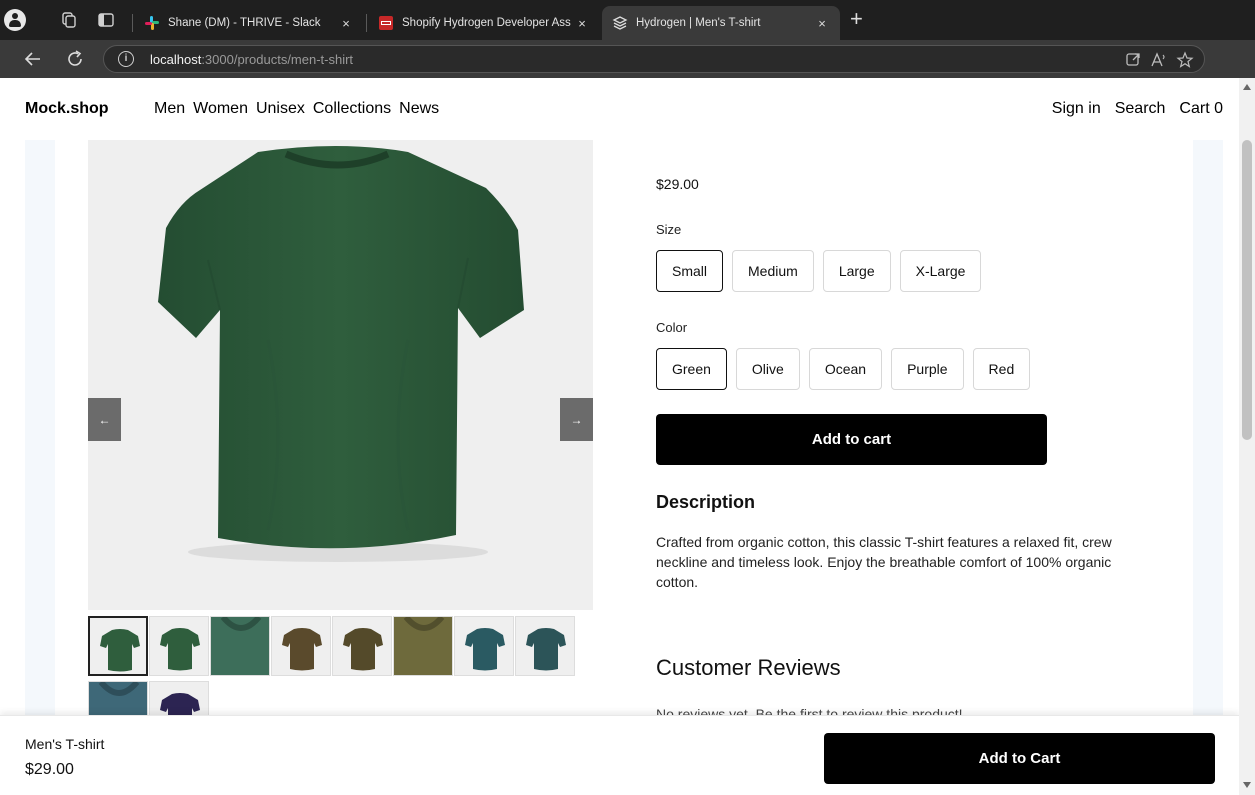  I want to click on url-path: :3000/products/men-t-shirt, so click(277, 59).